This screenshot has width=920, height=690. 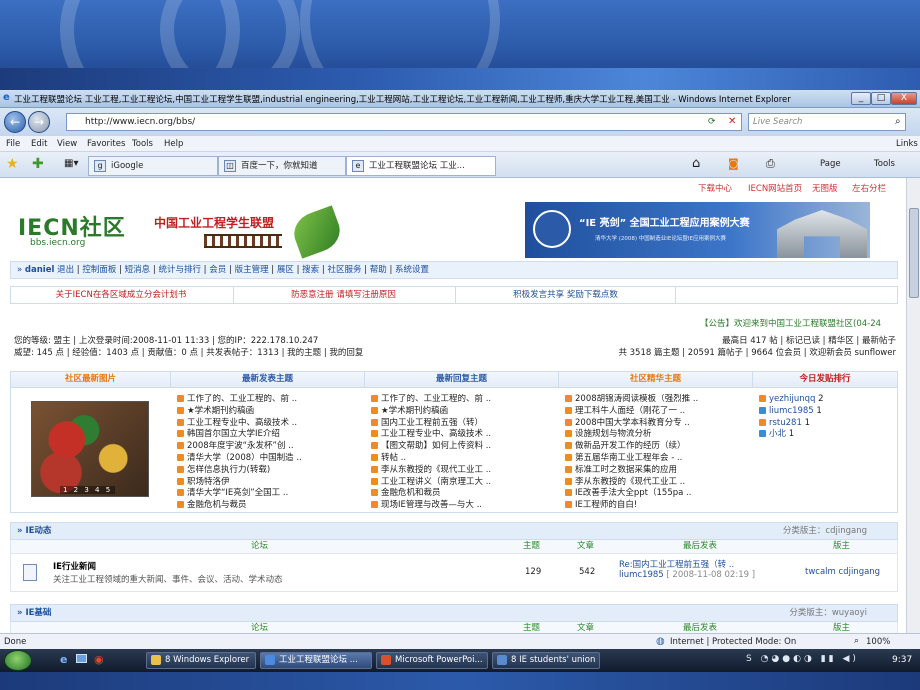 I want to click on notice-branch: 关于IECN在各区域成立分会计划书, so click(x=121, y=295).